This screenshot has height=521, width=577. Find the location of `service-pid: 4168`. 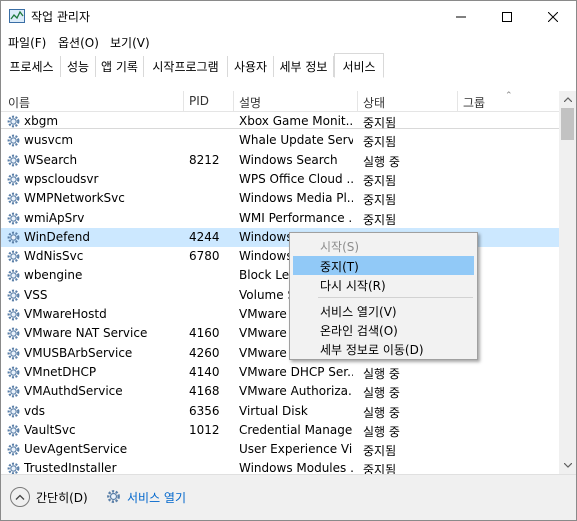

service-pid: 4168 is located at coordinates (204, 391).